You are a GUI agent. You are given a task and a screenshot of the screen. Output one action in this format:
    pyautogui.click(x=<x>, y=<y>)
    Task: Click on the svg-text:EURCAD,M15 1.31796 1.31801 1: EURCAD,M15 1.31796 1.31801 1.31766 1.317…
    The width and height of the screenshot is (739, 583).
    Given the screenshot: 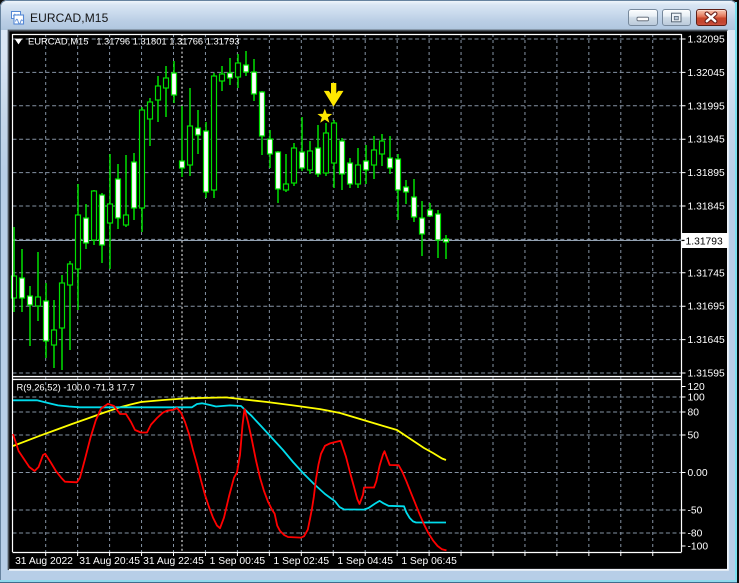 What is the action you would take?
    pyautogui.click(x=134, y=40)
    